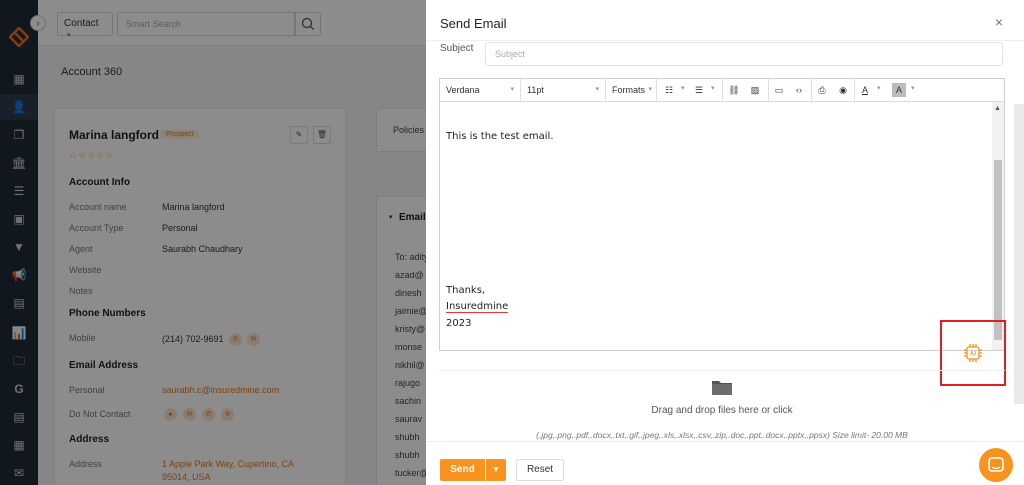  I want to click on formats-value: Formats, so click(629, 90).